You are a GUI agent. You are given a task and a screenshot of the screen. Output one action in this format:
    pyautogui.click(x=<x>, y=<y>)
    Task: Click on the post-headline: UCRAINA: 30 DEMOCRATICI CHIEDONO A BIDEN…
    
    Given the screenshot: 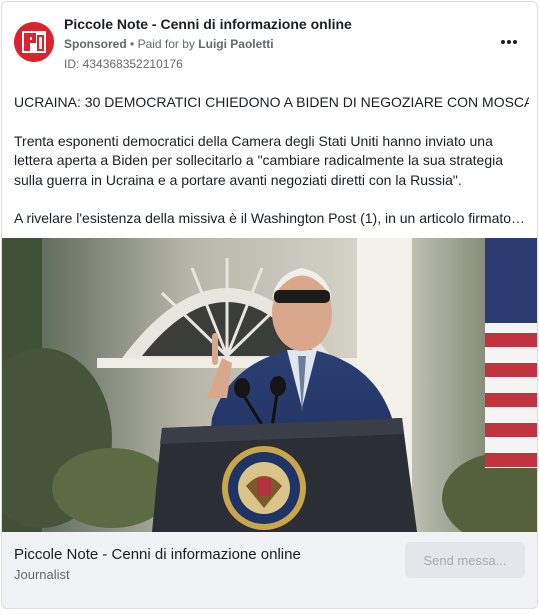 What is the action you would take?
    pyautogui.click(x=271, y=102)
    